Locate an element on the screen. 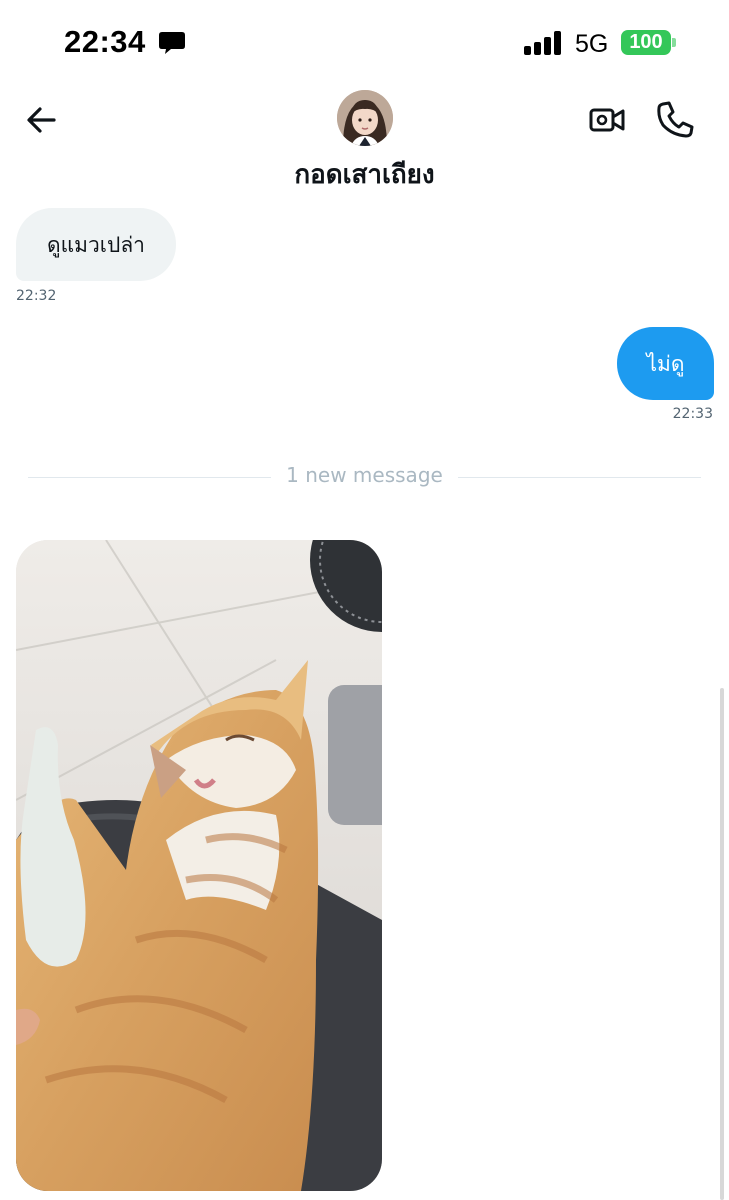  status-bar: 22:34 5G 100 is located at coordinates (364, 44).